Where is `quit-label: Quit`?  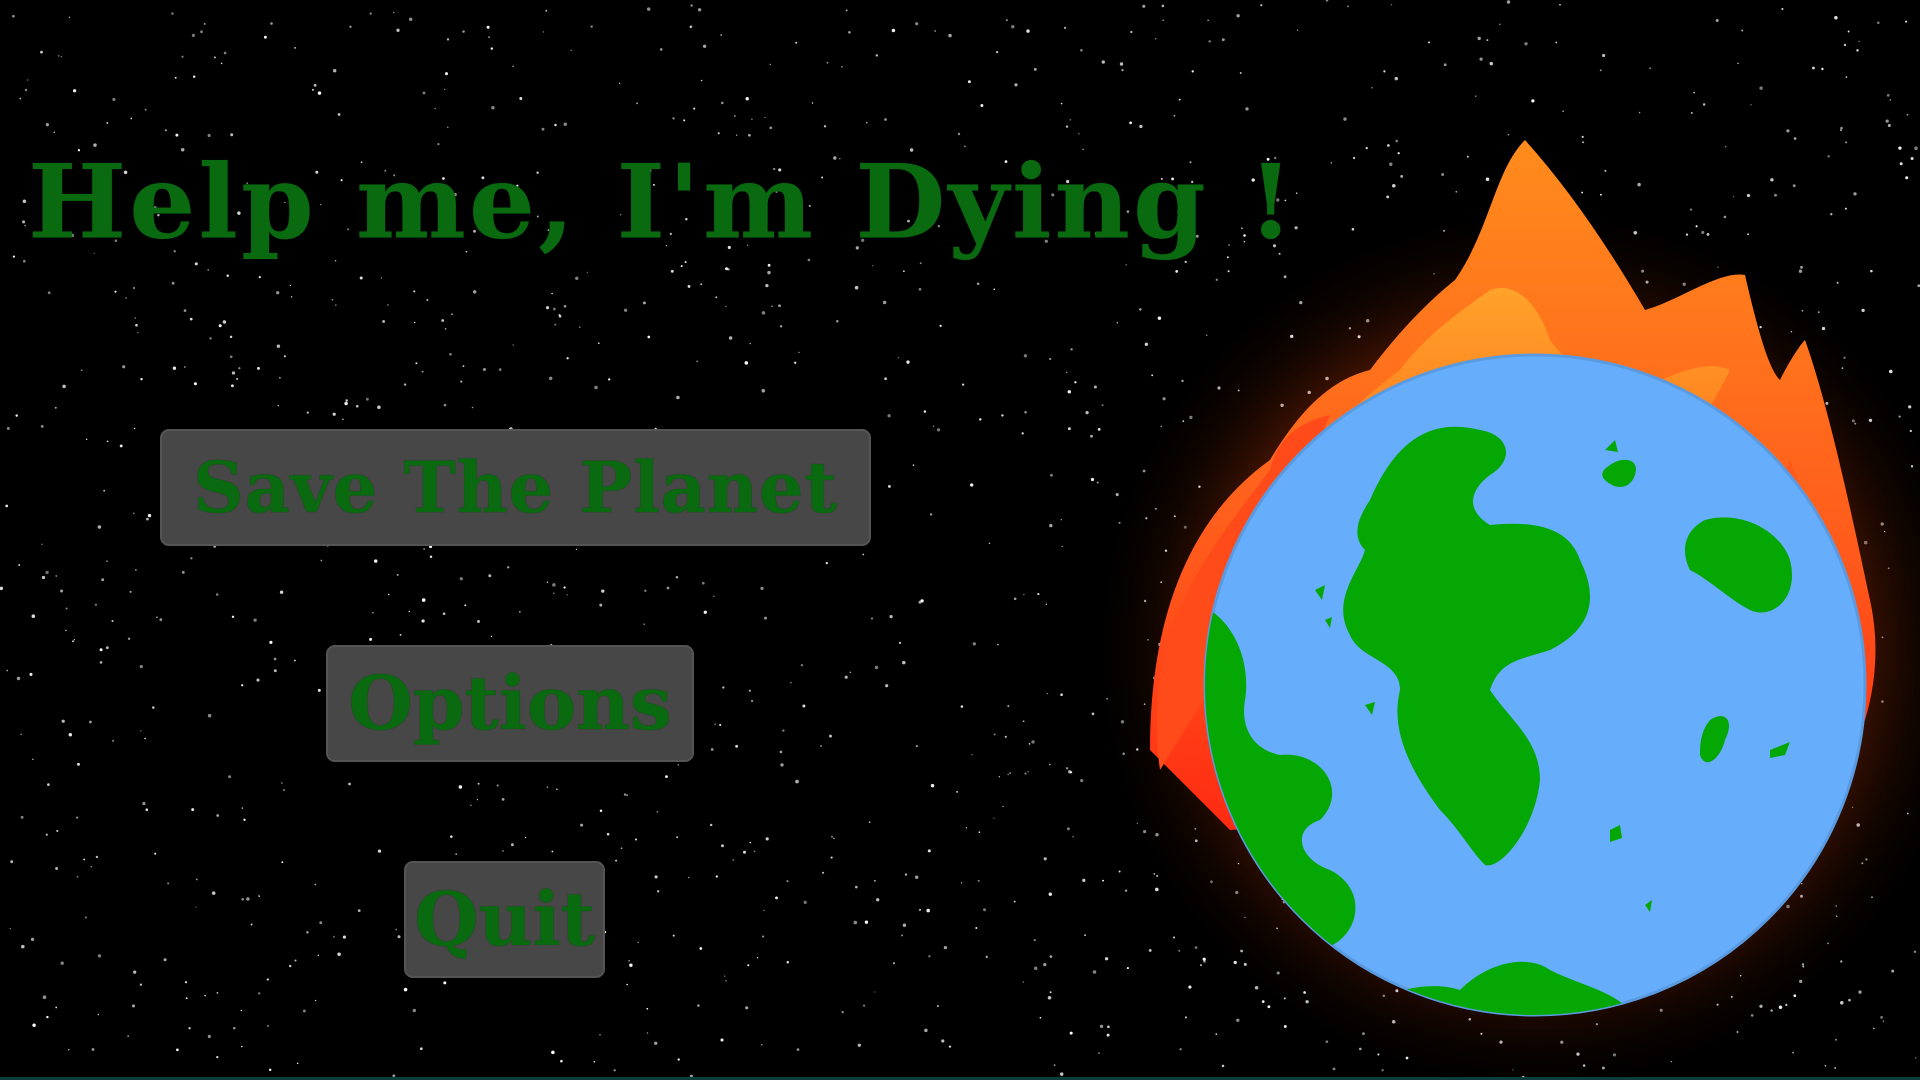
quit-label: Quit is located at coordinates (504, 919).